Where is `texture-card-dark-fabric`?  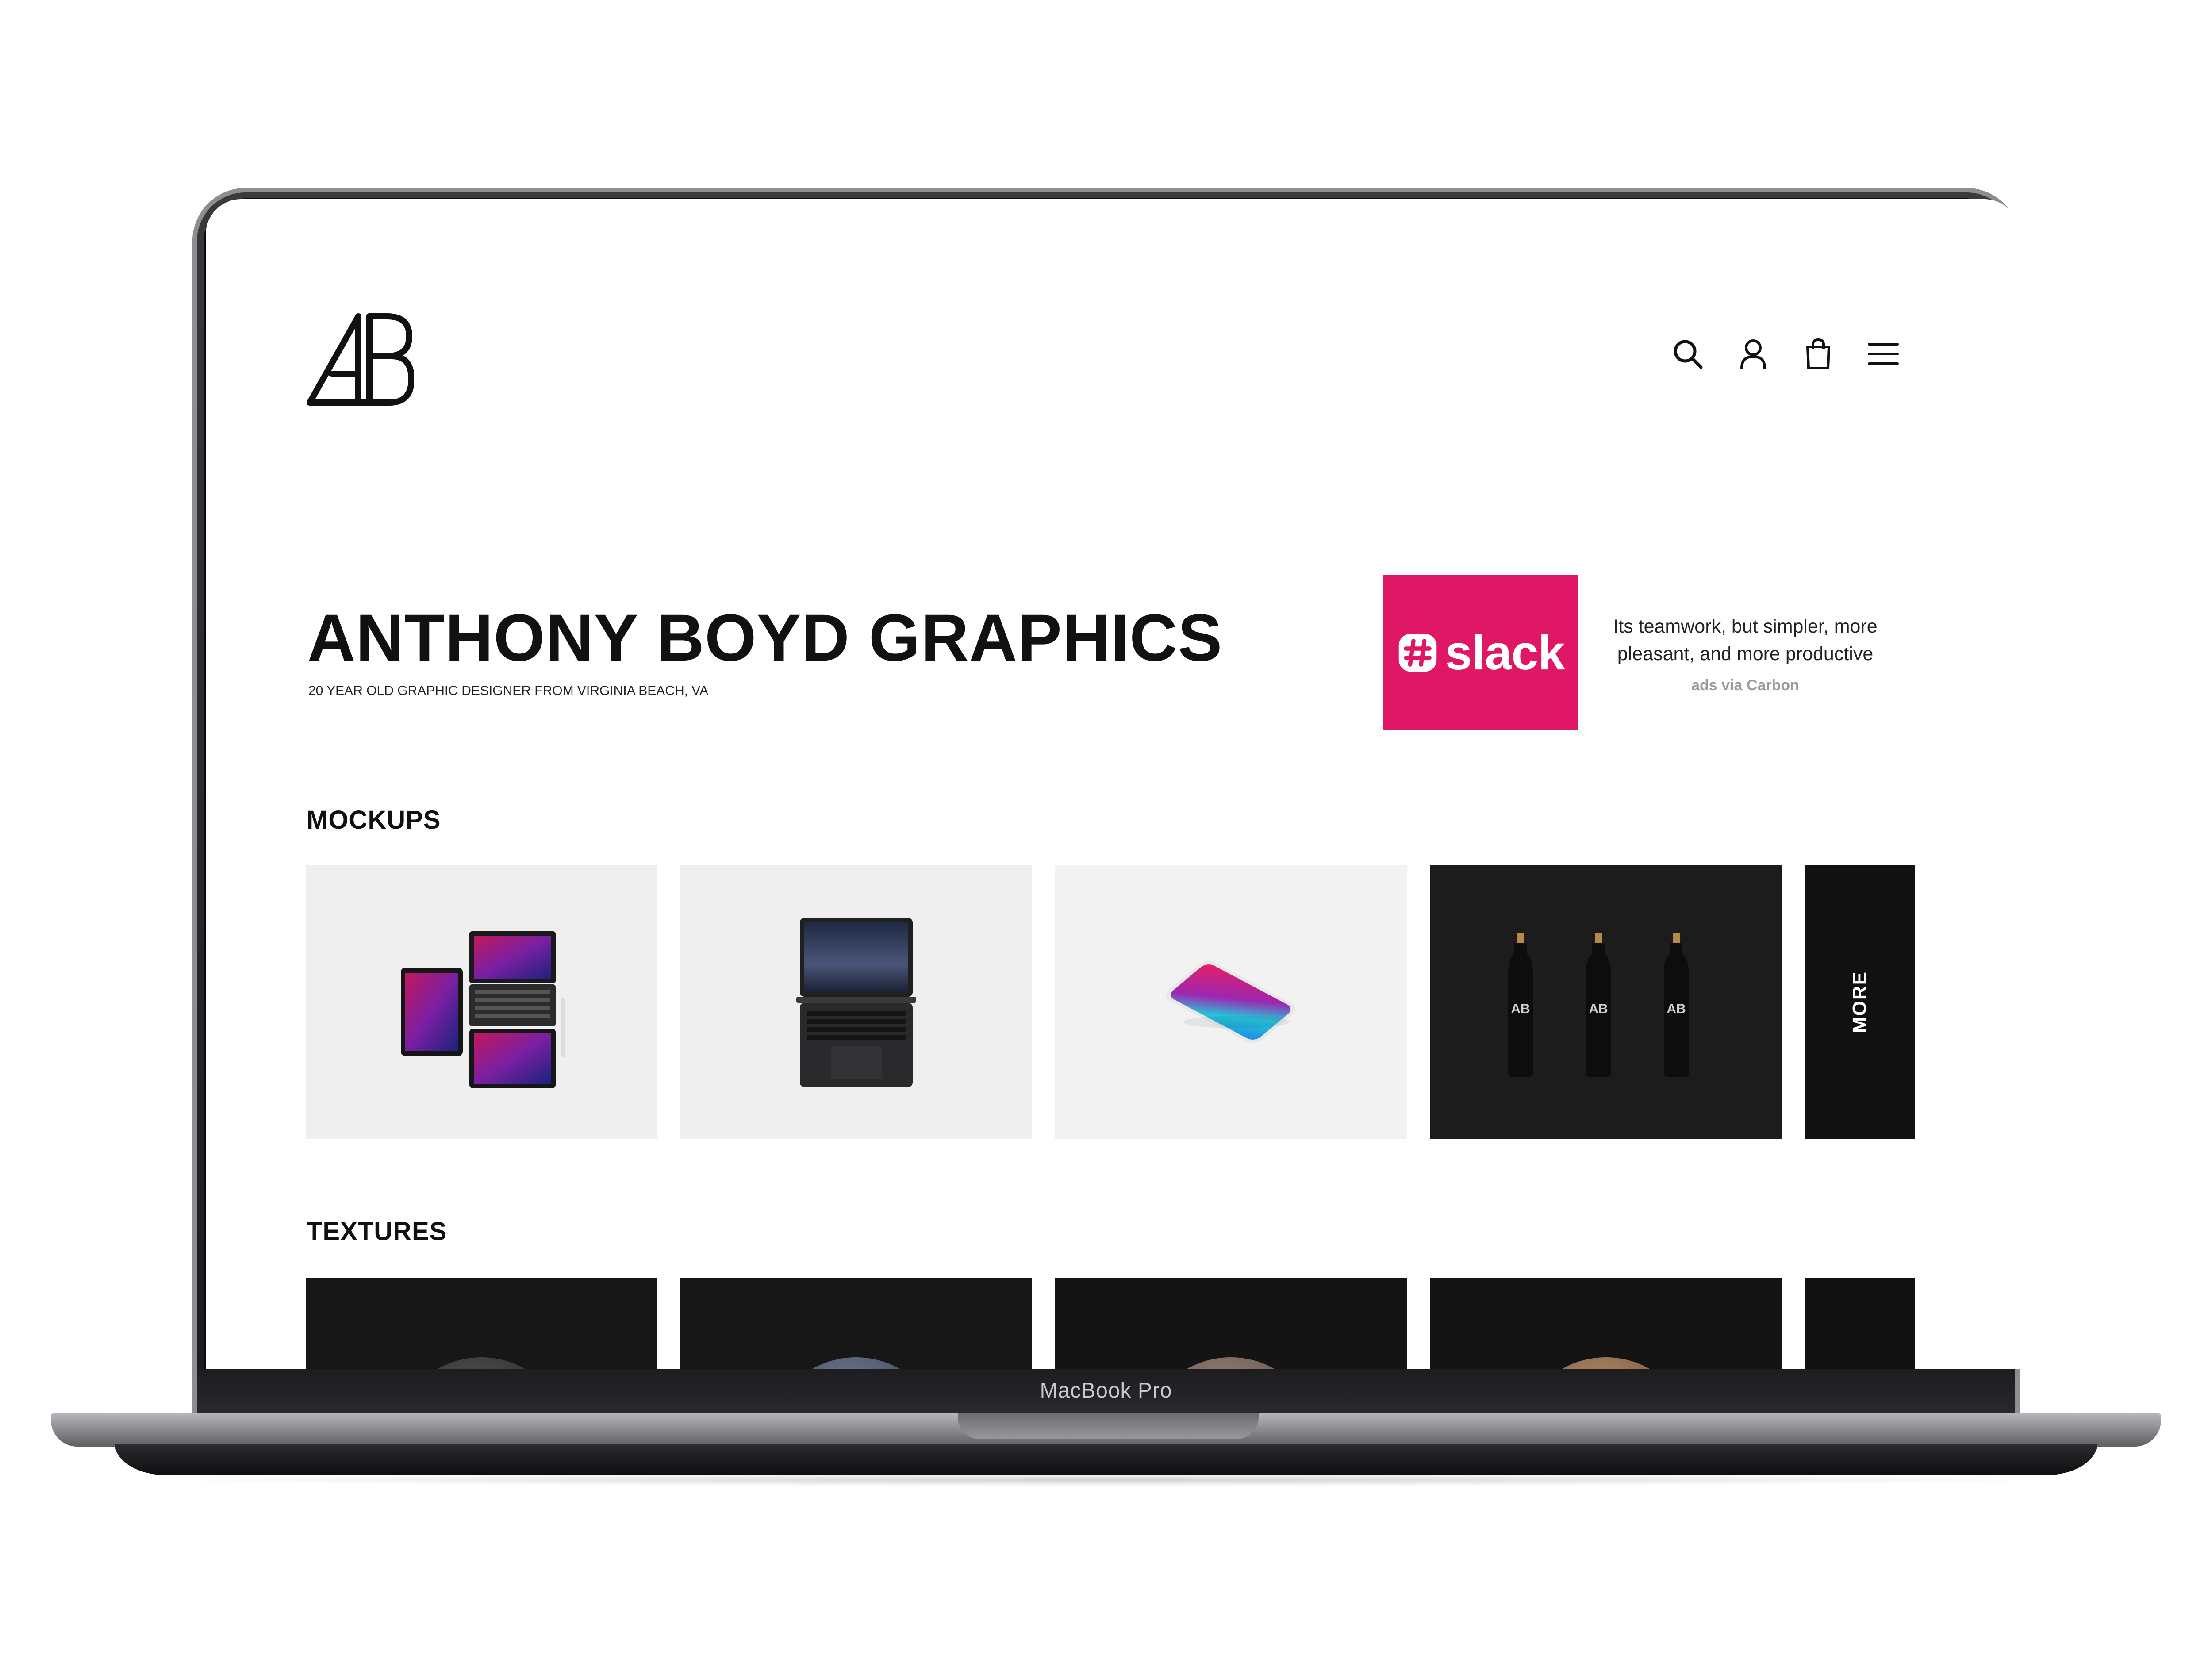
texture-card-dark-fabric is located at coordinates (481, 1324).